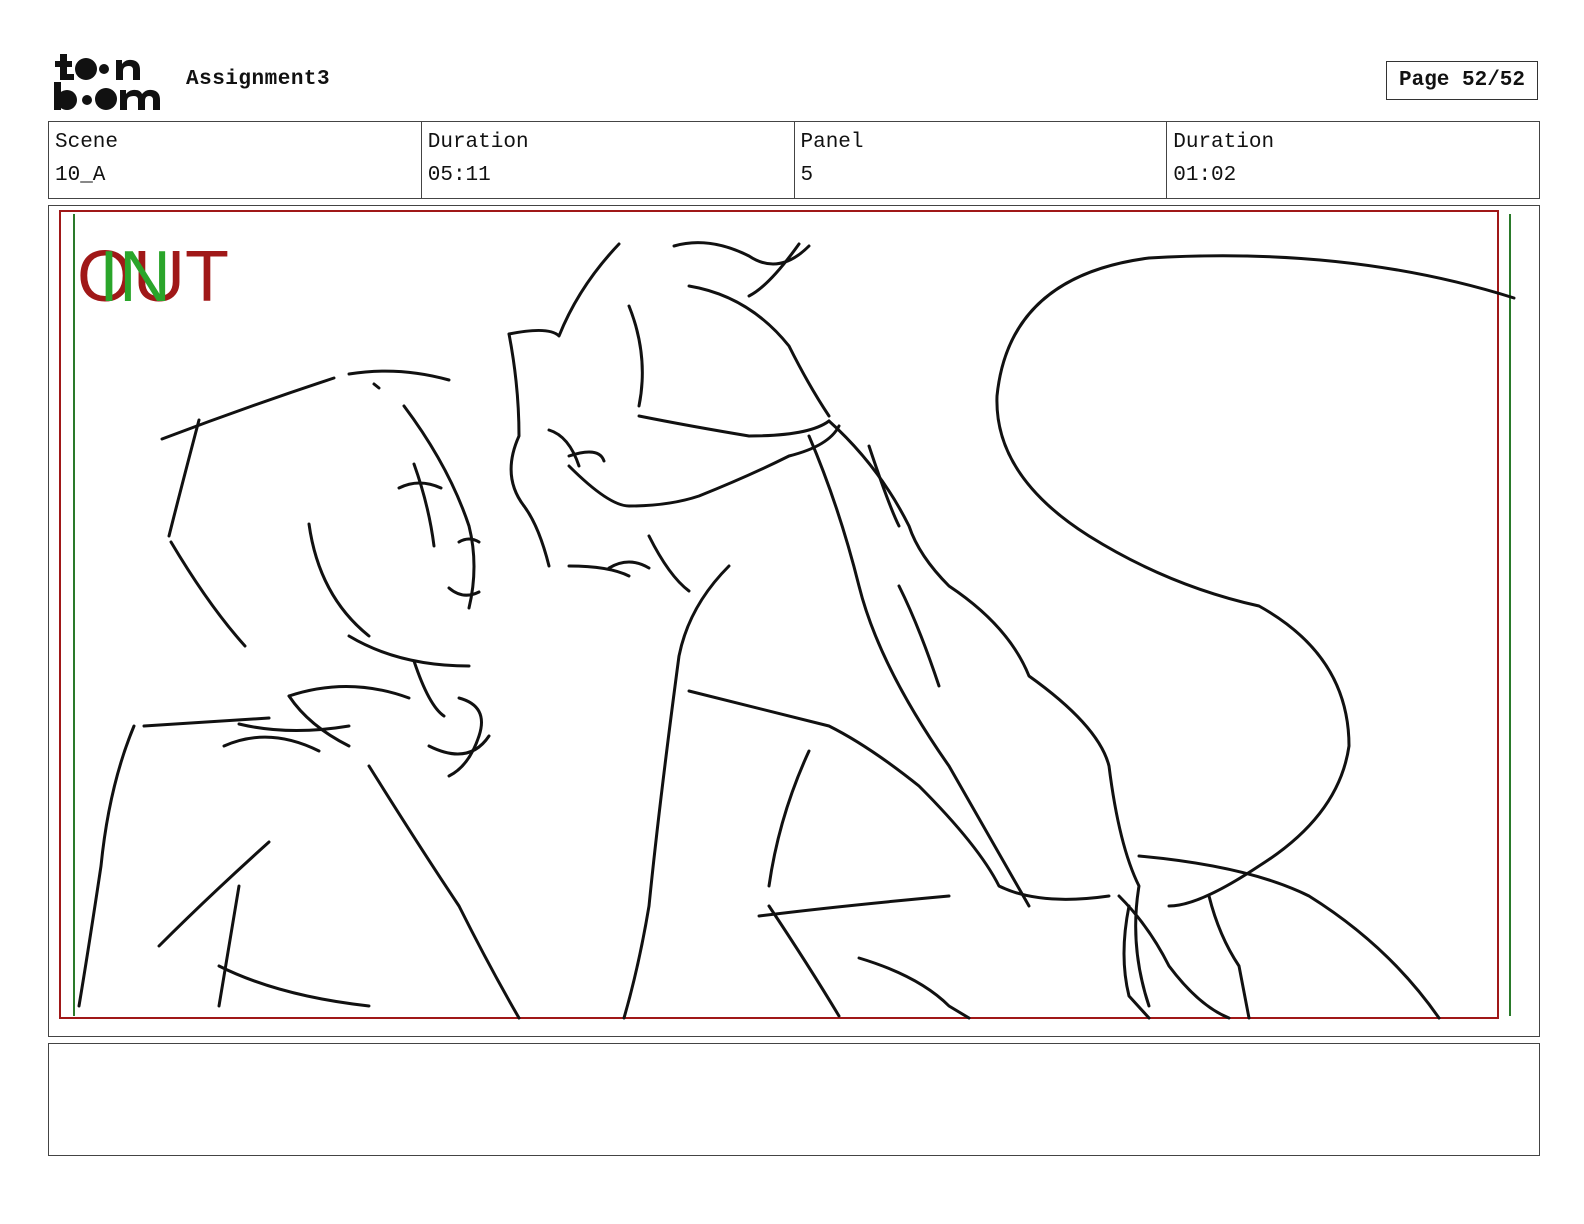 The width and height of the screenshot is (1584, 1224). I want to click on scene-duration-value: 05:11, so click(459, 175).